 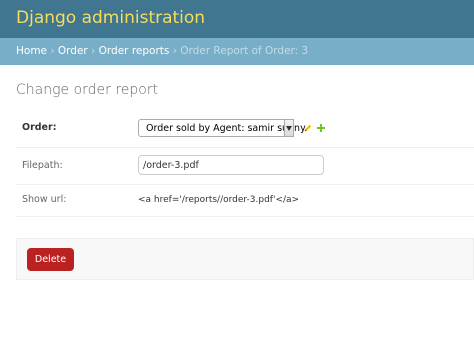 What do you see at coordinates (44, 199) in the screenshot?
I see `show-url-label: Show url:` at bounding box center [44, 199].